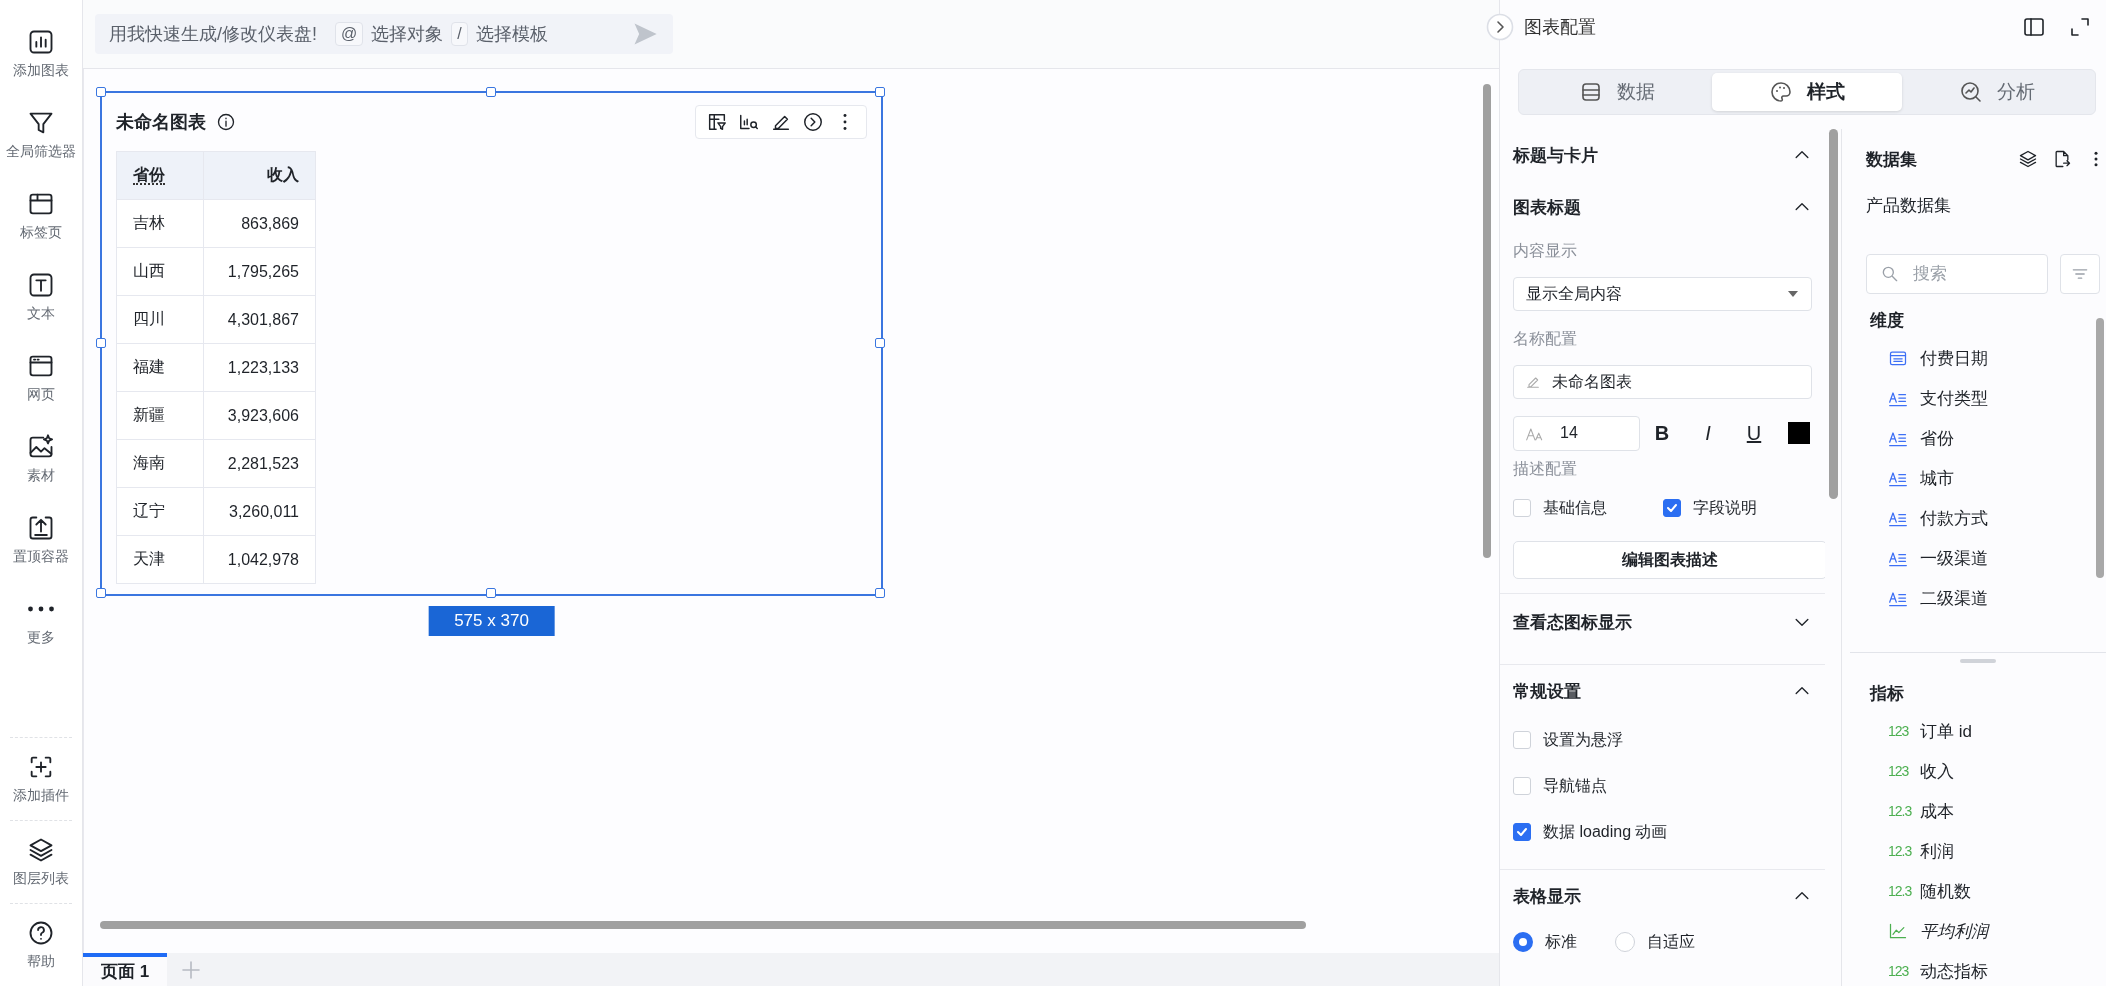 Image resolution: width=2106 pixels, height=986 pixels. I want to click on table-cell: 山西, so click(160, 271).